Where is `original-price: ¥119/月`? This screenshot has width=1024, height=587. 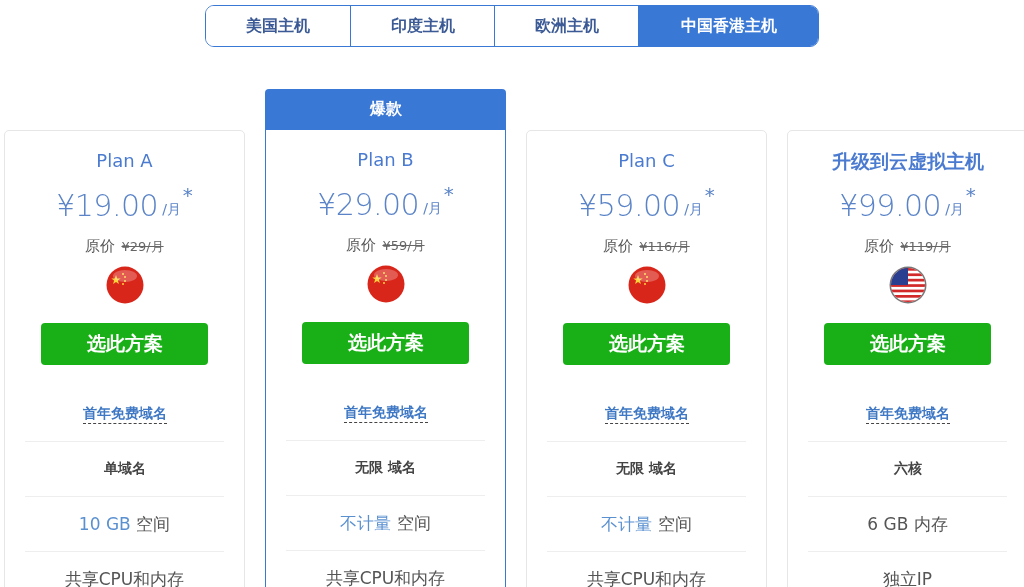 original-price: ¥119/月 is located at coordinates (925, 246).